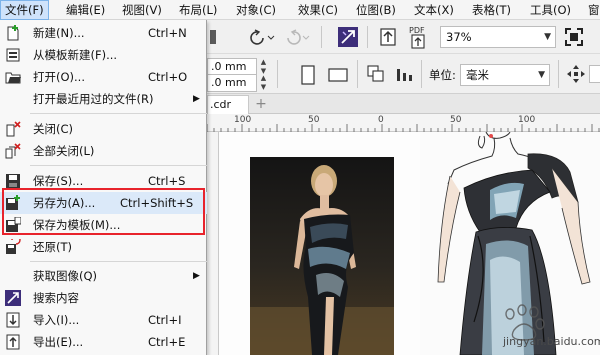 The width and height of the screenshot is (600, 355). Describe the element at coordinates (403, 123) in the screenshot. I see `horizontal-ruler: 100 50 0 50 100` at that location.